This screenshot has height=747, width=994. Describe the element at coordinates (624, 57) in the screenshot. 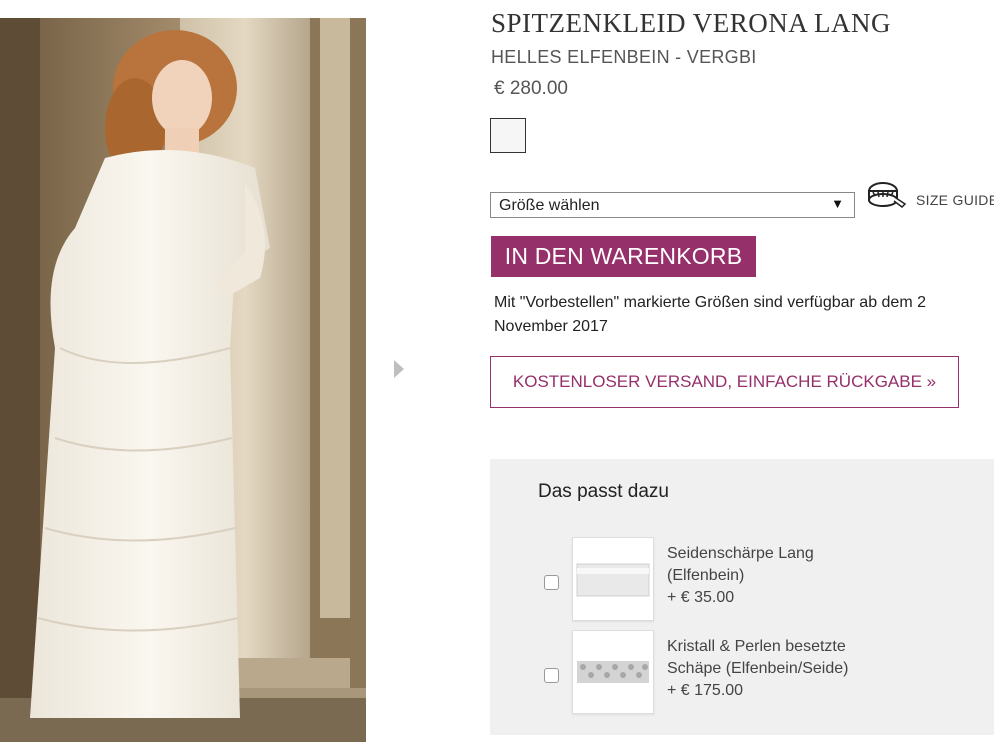

I see `product-color-name: HELLES ELFENBEIN - VERGBI` at that location.